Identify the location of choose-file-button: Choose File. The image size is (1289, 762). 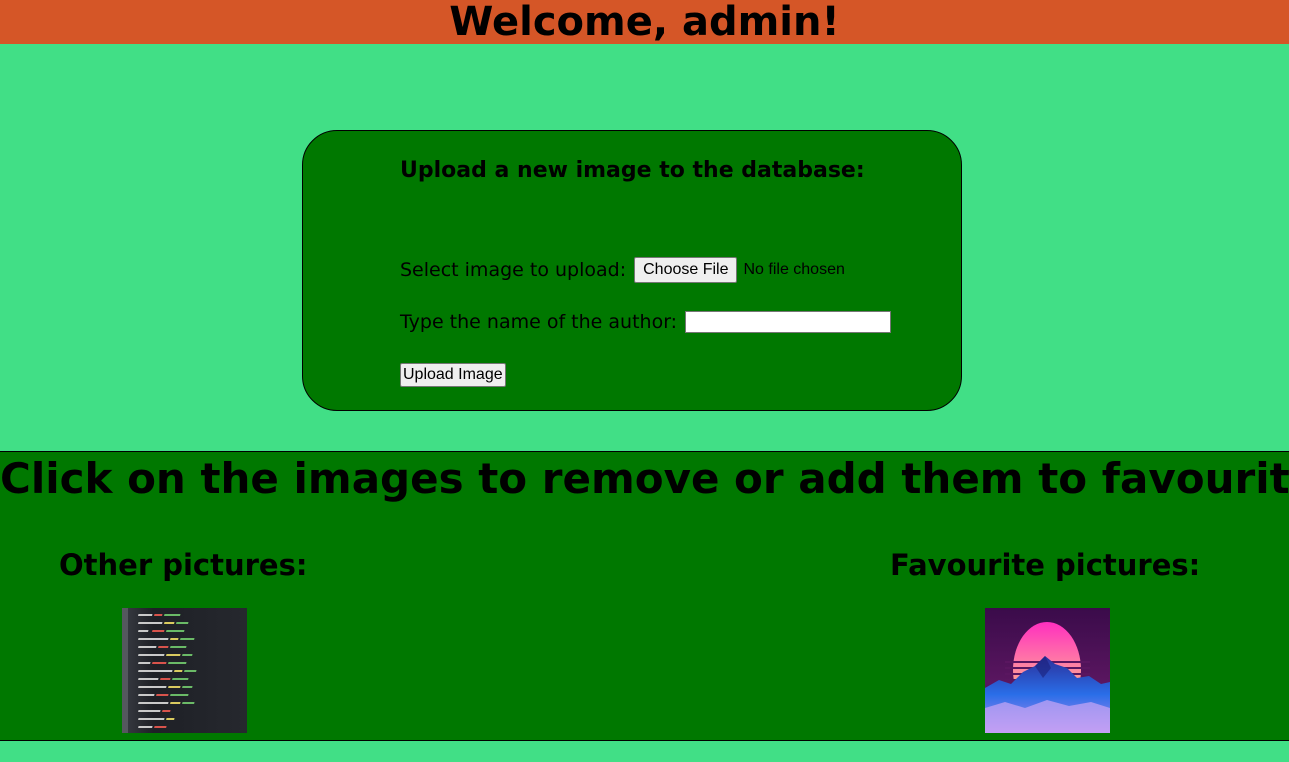
(686, 270).